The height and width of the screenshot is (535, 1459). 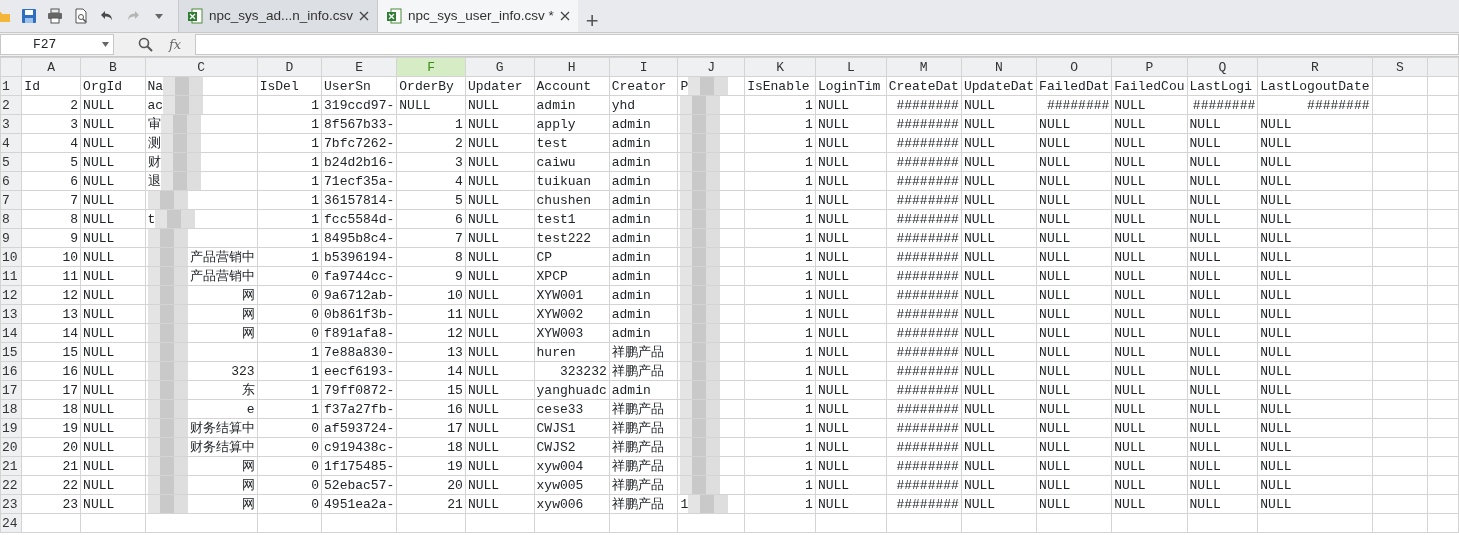 What do you see at coordinates (999, 67) in the screenshot?
I see `column-header: N` at bounding box center [999, 67].